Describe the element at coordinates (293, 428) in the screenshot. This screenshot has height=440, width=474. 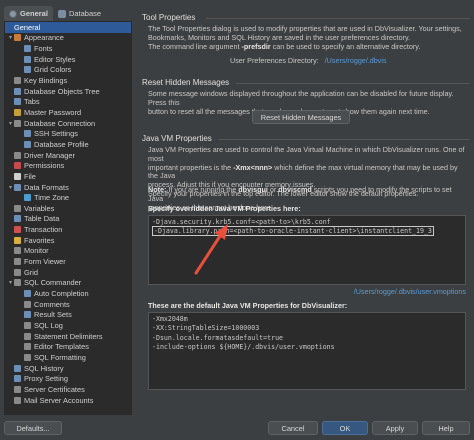
I see `cancel-button: Cancel` at that location.